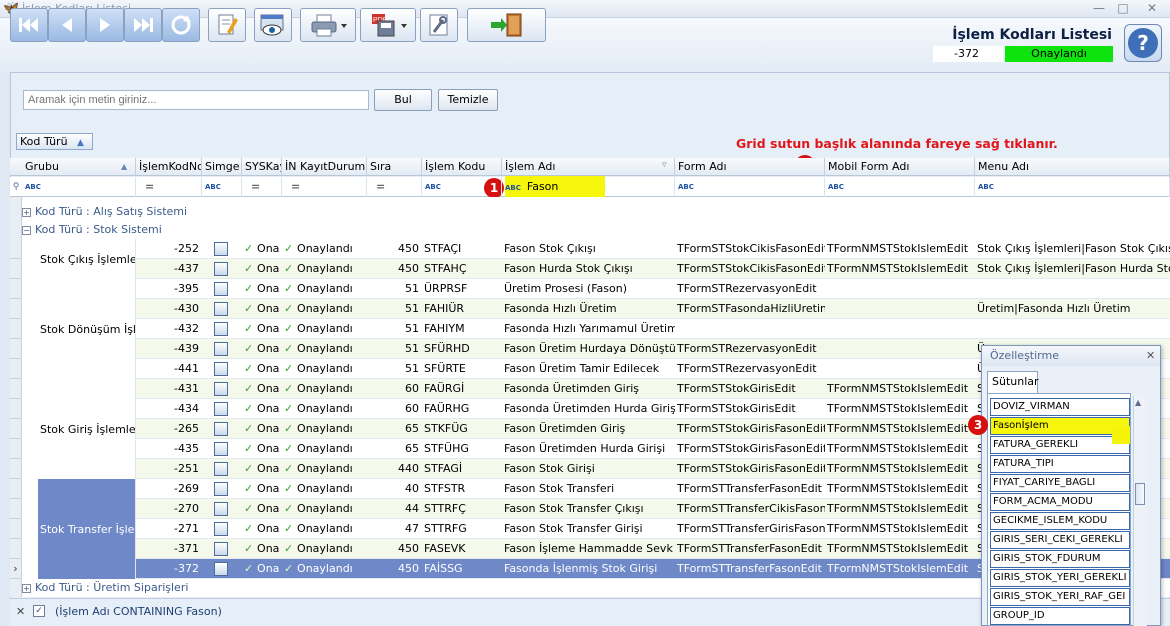 The width and height of the screenshot is (1170, 626). I want to click on column-list-item: GIRIS_STOK_YERI_GEREKLI, so click(1060, 578).